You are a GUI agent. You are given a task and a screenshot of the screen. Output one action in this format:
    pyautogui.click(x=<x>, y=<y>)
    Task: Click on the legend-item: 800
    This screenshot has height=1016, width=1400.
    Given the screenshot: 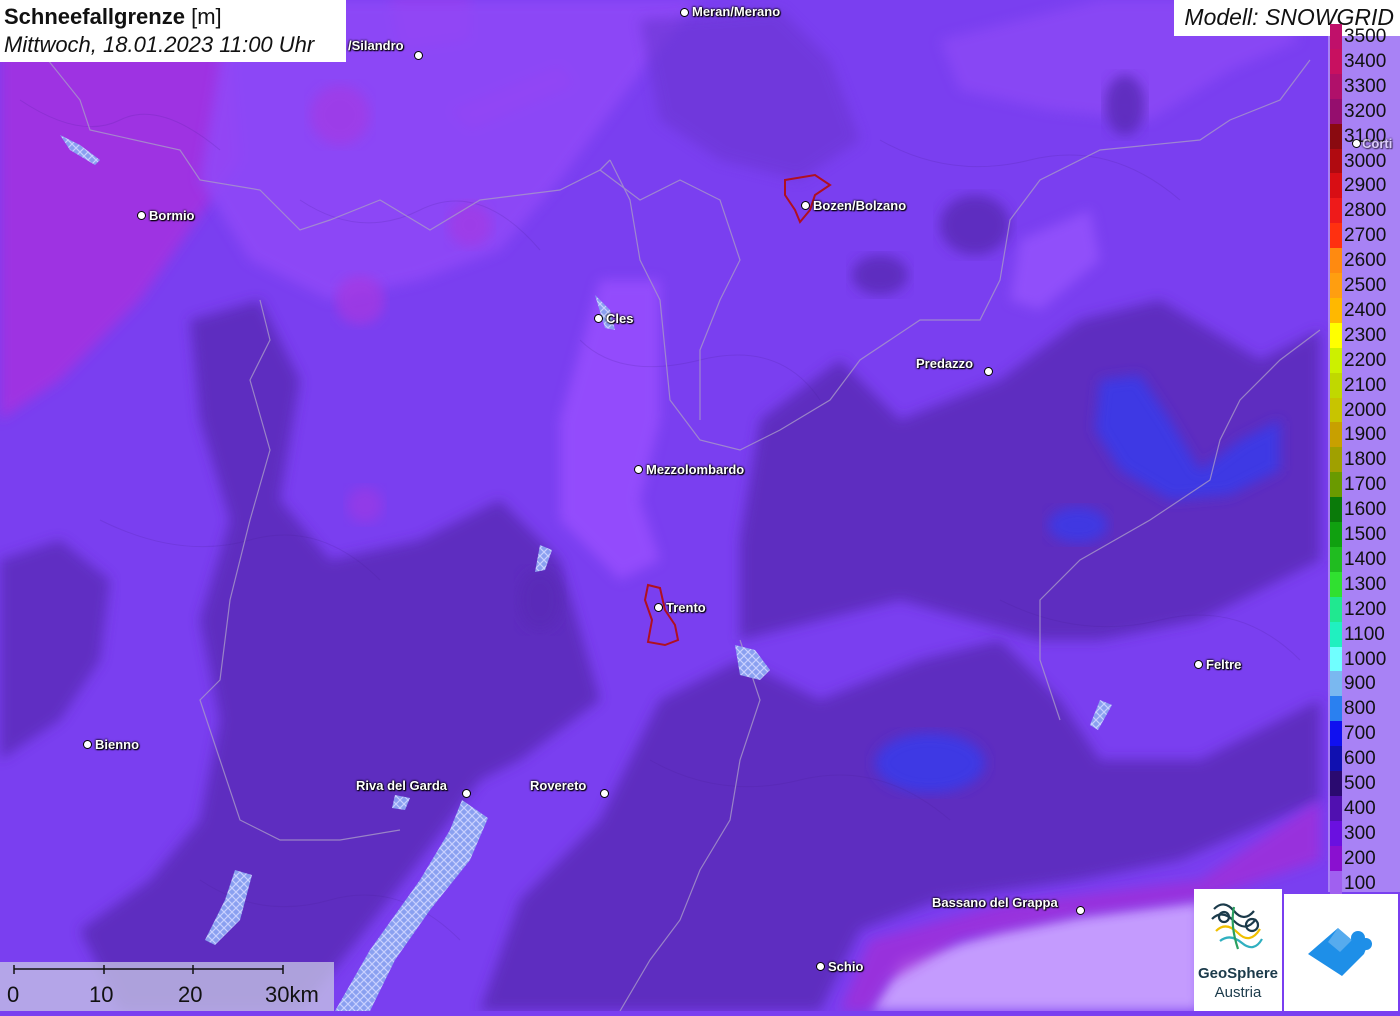 What is the action you would take?
    pyautogui.click(x=1364, y=709)
    